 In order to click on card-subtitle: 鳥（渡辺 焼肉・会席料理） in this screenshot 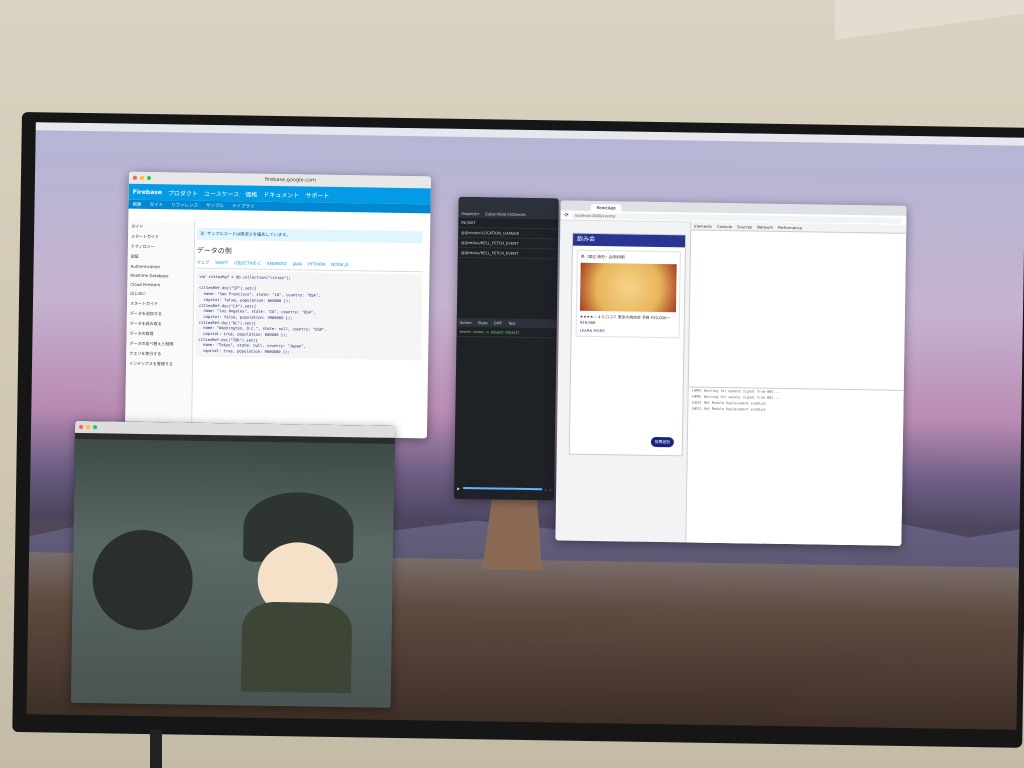, I will do `click(604, 256)`.